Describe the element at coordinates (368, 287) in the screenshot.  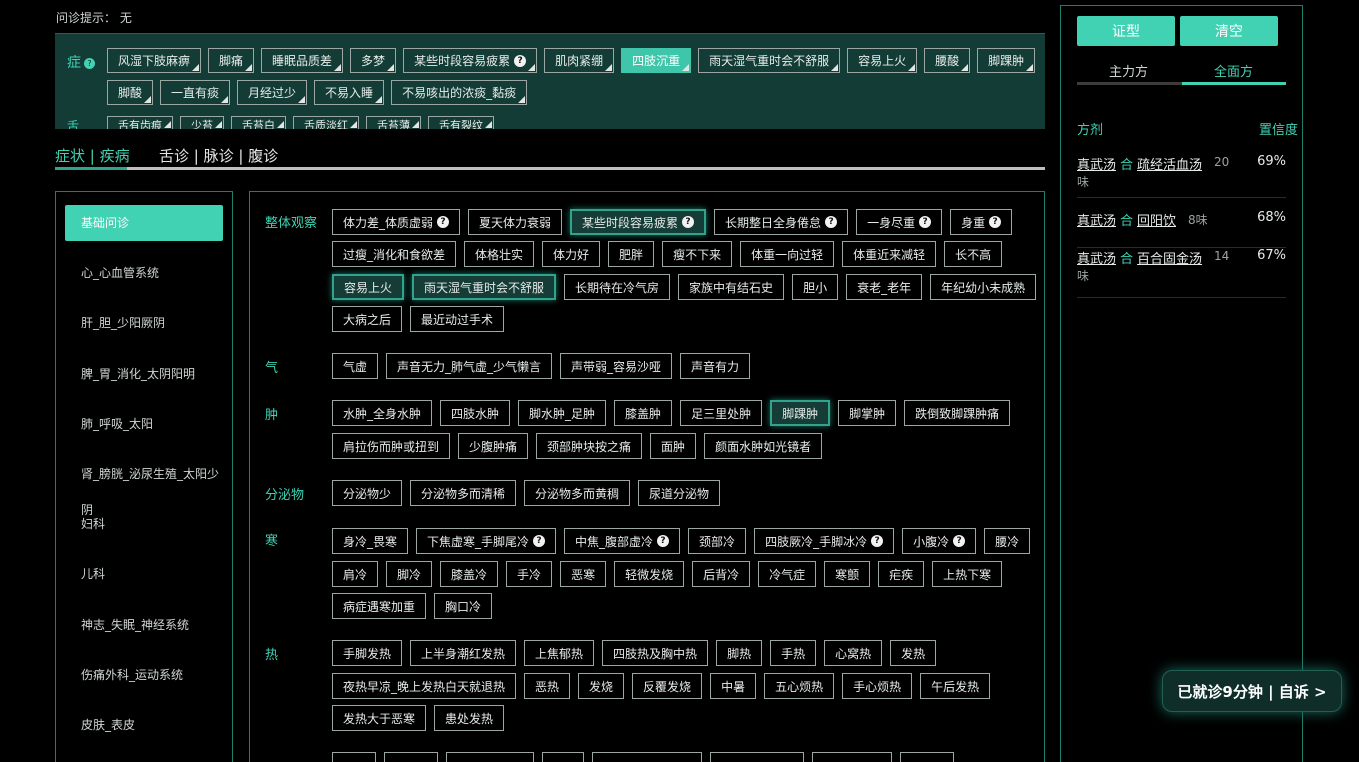
I see `symptom-button: 容易上火` at that location.